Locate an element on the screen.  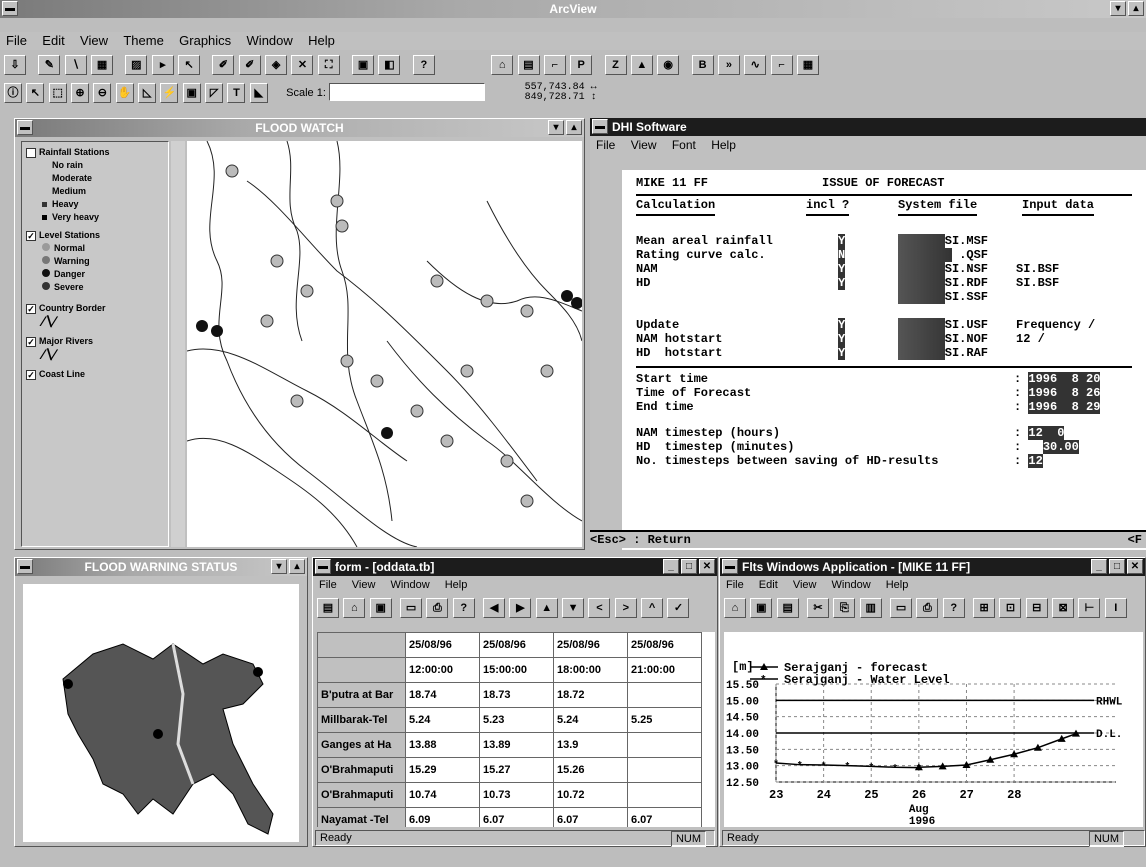
input-data-field: Frequency / is located at coordinates (1055, 325).